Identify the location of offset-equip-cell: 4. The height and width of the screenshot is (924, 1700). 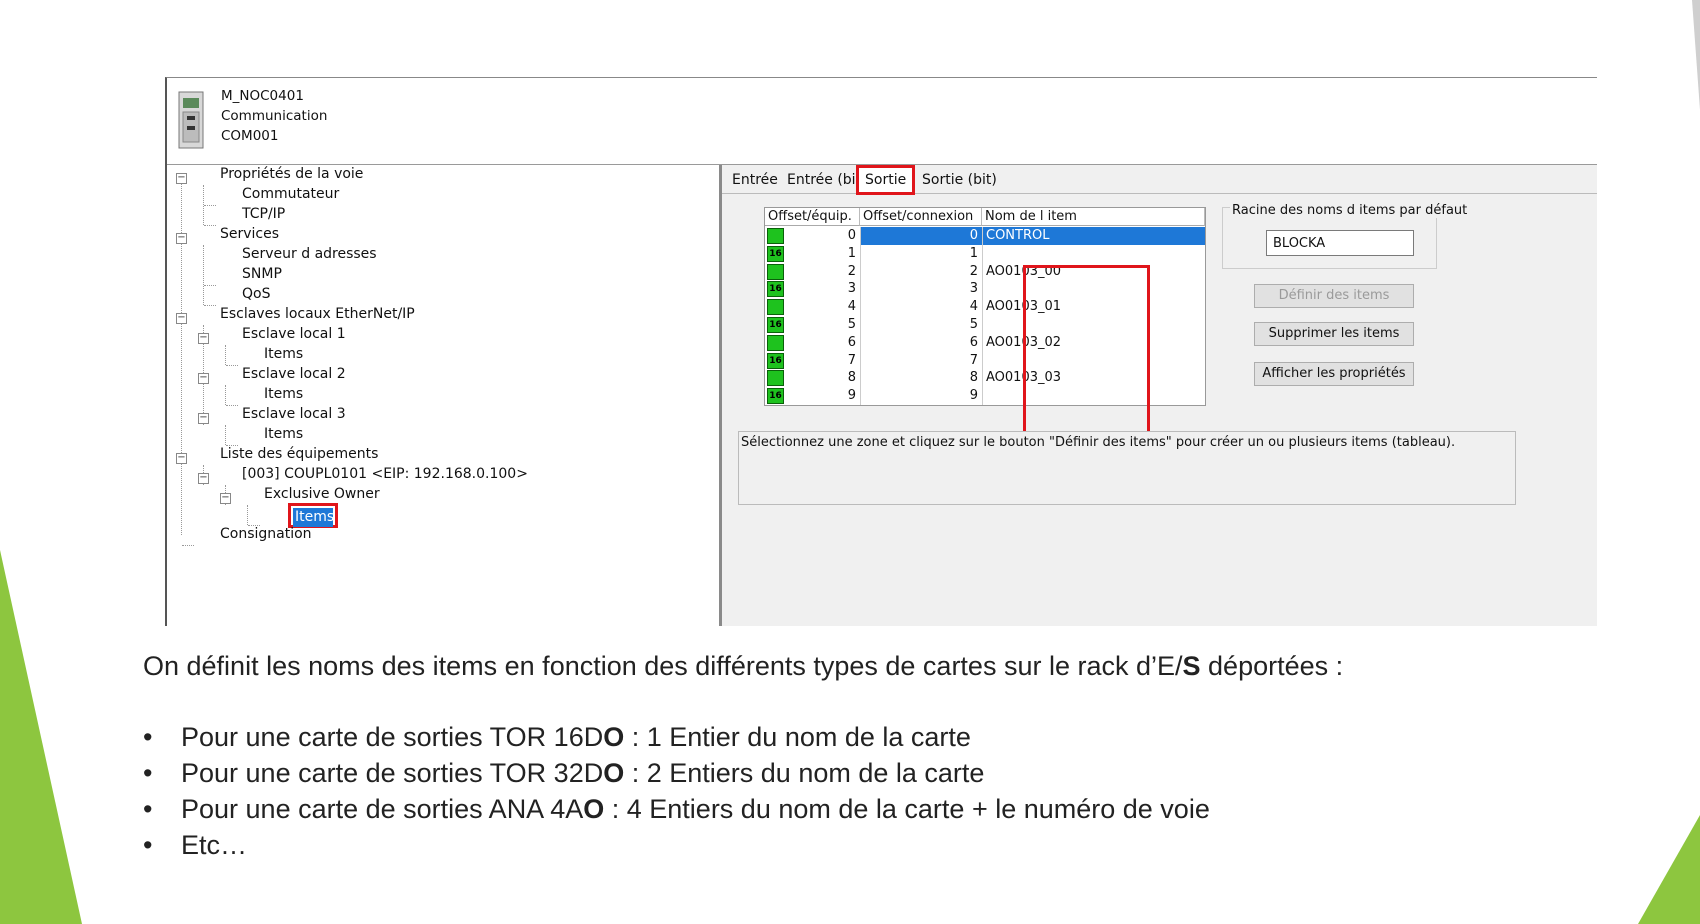
(812, 307).